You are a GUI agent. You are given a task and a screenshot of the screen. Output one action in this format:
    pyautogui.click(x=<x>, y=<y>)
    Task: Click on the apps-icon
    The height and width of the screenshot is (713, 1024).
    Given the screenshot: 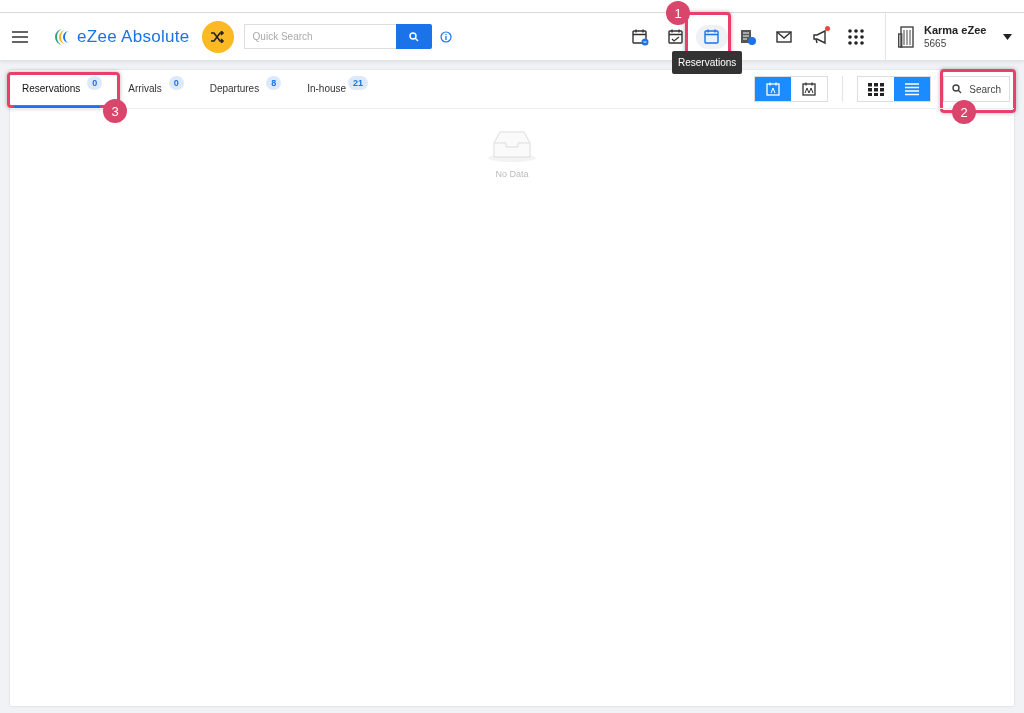 What is the action you would take?
    pyautogui.click(x=856, y=36)
    